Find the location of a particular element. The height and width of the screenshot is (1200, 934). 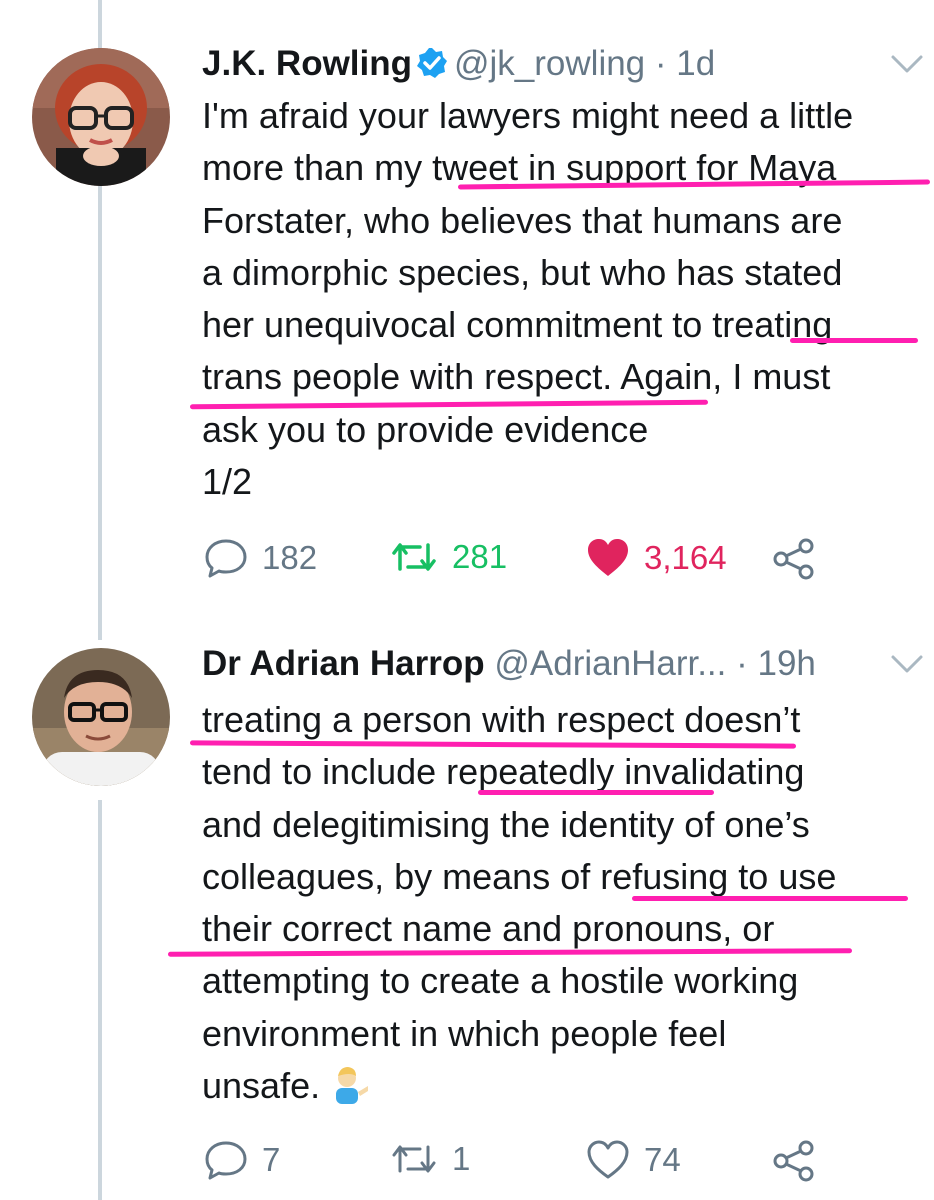

tweet-header: Dr Adrian Harrop @AdrianHarr... · 19h is located at coordinates (509, 664).